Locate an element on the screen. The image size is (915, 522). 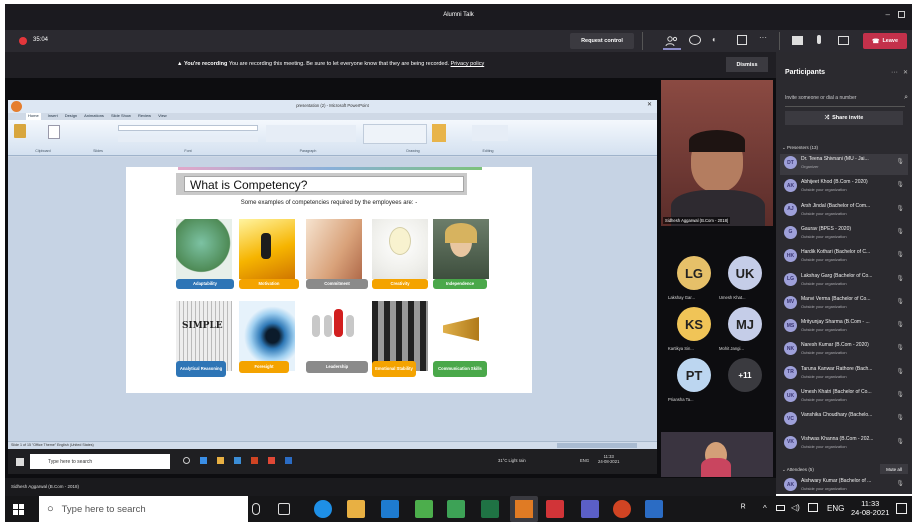
more-options-icon: ··· is located at coordinates (763, 37).